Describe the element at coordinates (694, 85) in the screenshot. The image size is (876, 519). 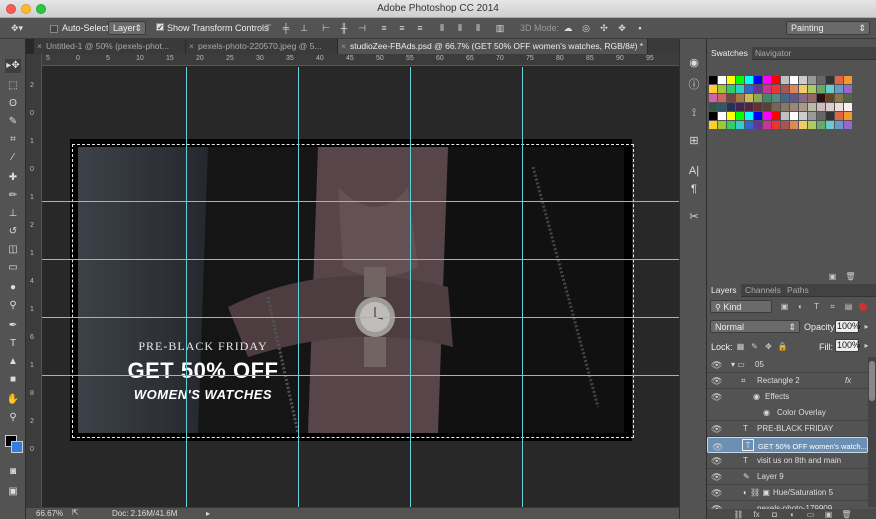
I see `info-panel-icon: ⓘ` at that location.